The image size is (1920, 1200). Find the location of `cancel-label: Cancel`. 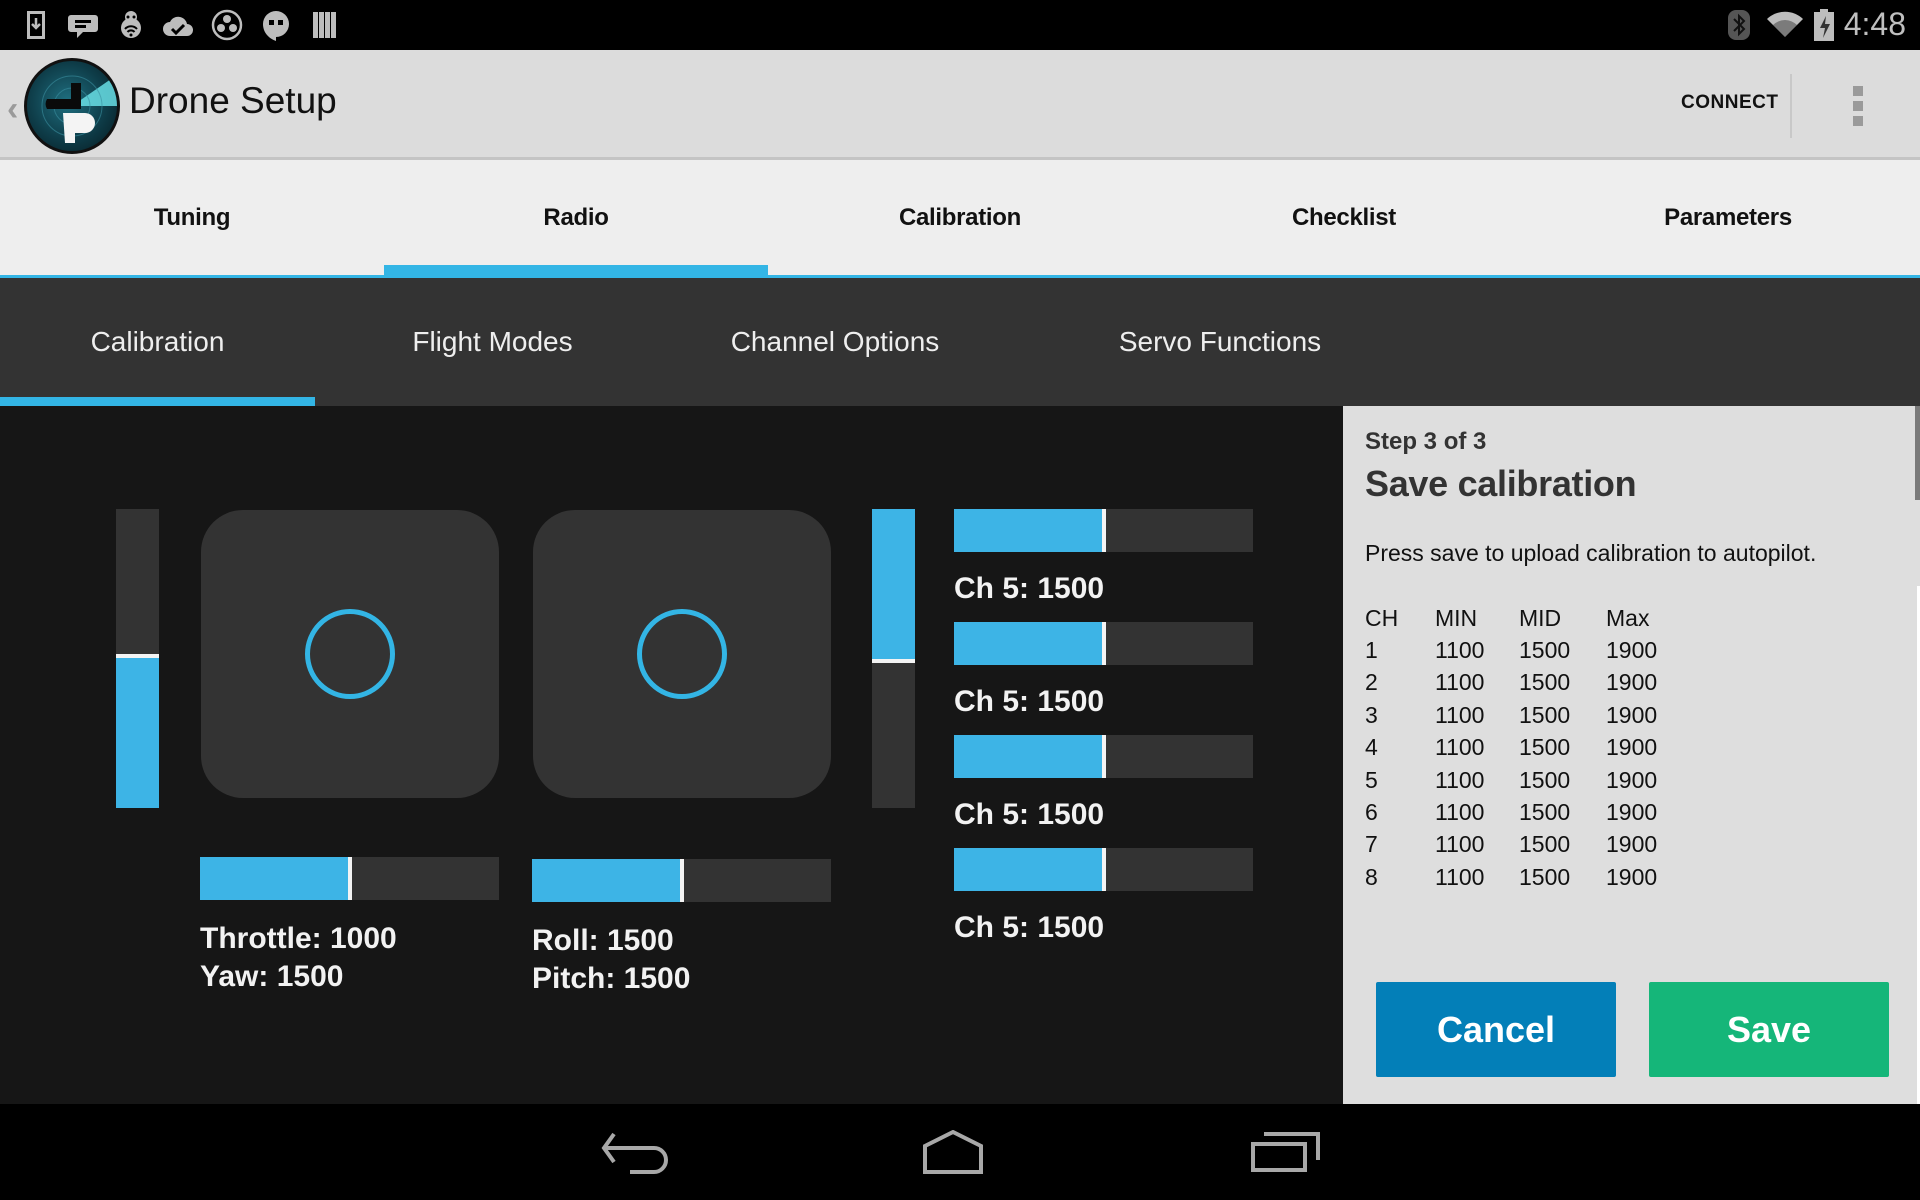

cancel-label: Cancel is located at coordinates (1496, 1029).